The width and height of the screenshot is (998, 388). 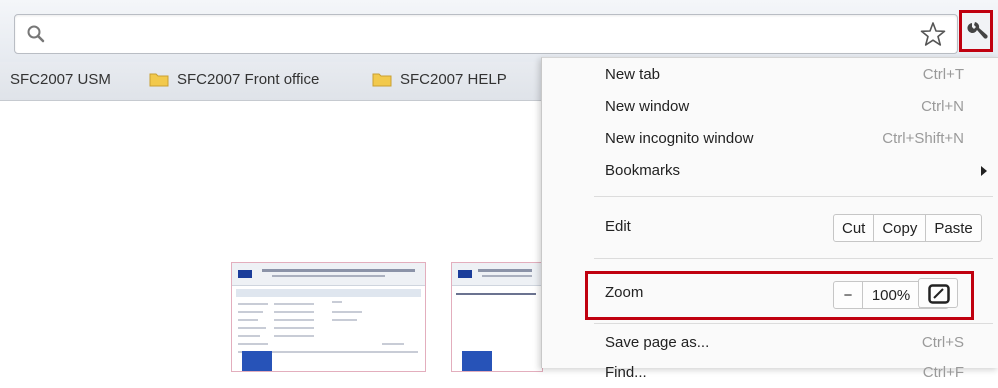 What do you see at coordinates (453, 79) in the screenshot?
I see `bookmark-label: SFC2007 HELP` at bounding box center [453, 79].